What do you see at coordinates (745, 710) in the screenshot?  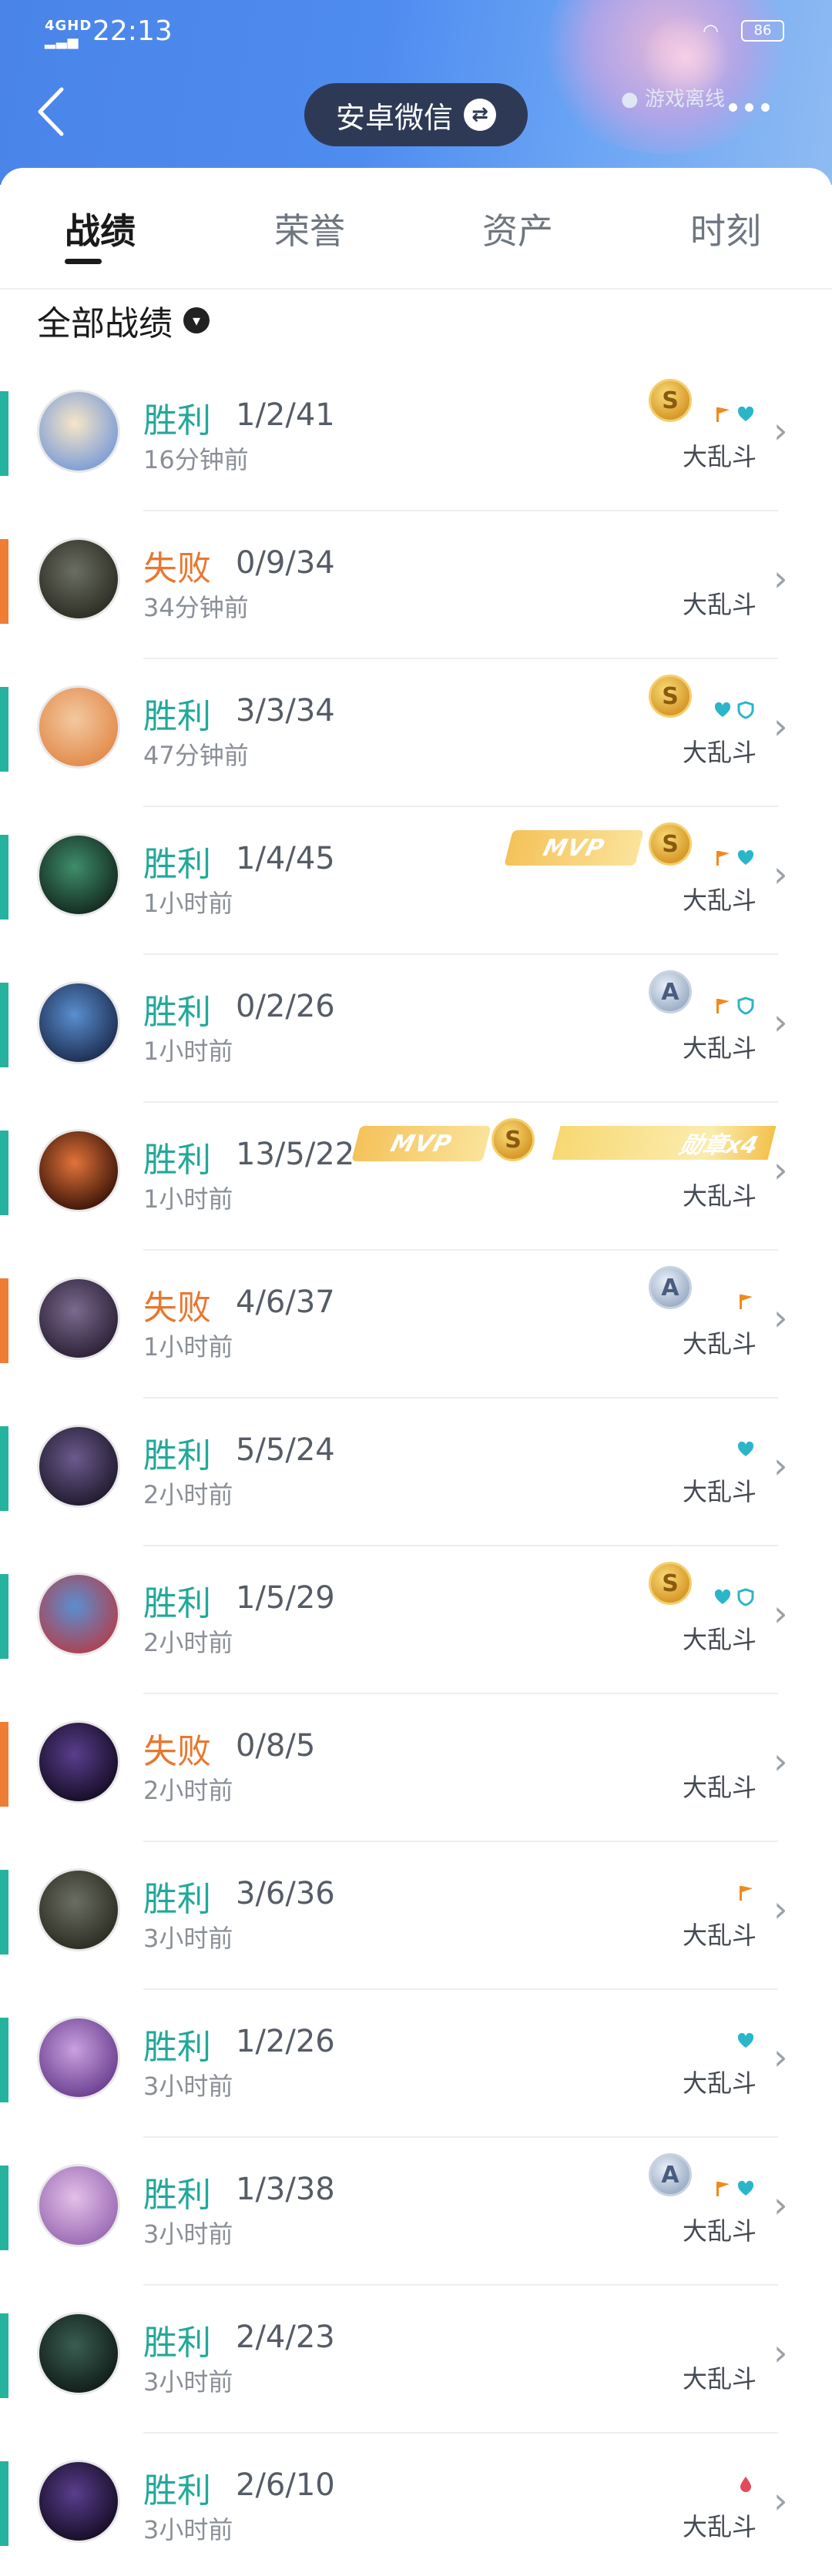 I see `shield-icon` at bounding box center [745, 710].